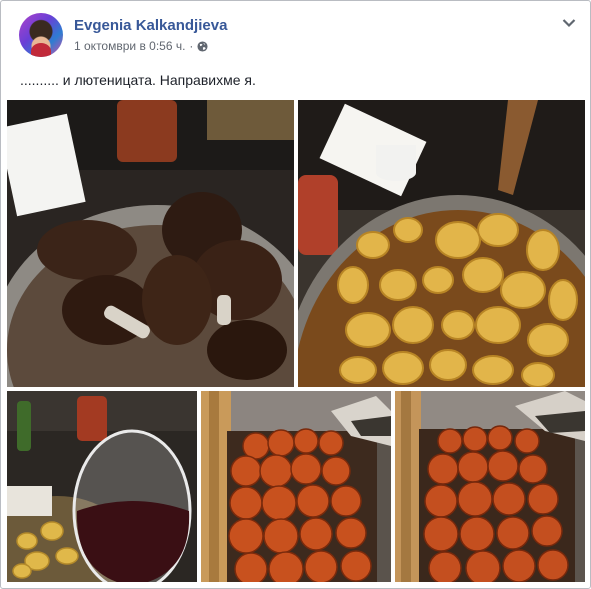 This screenshot has width=591, height=589. I want to click on avatar, so click(41, 35).